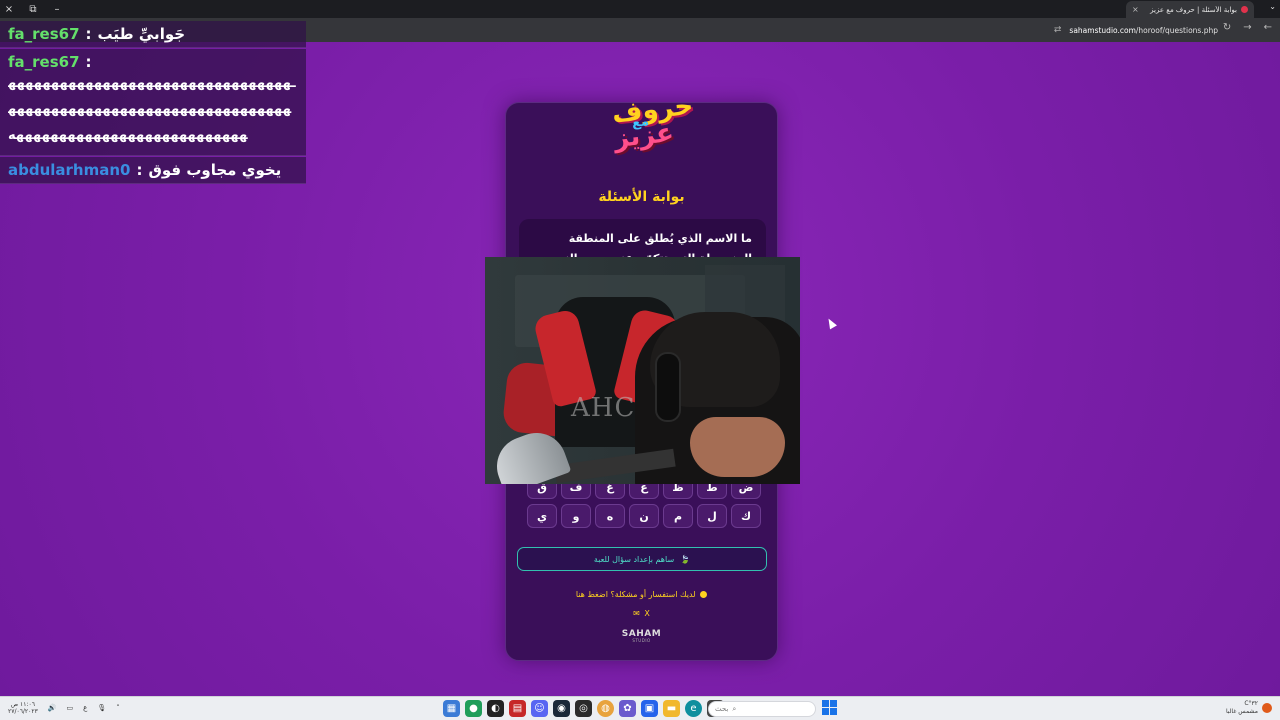 This screenshot has width=1280, height=720. What do you see at coordinates (668, 387) in the screenshot?
I see `headphones-icon` at bounding box center [668, 387].